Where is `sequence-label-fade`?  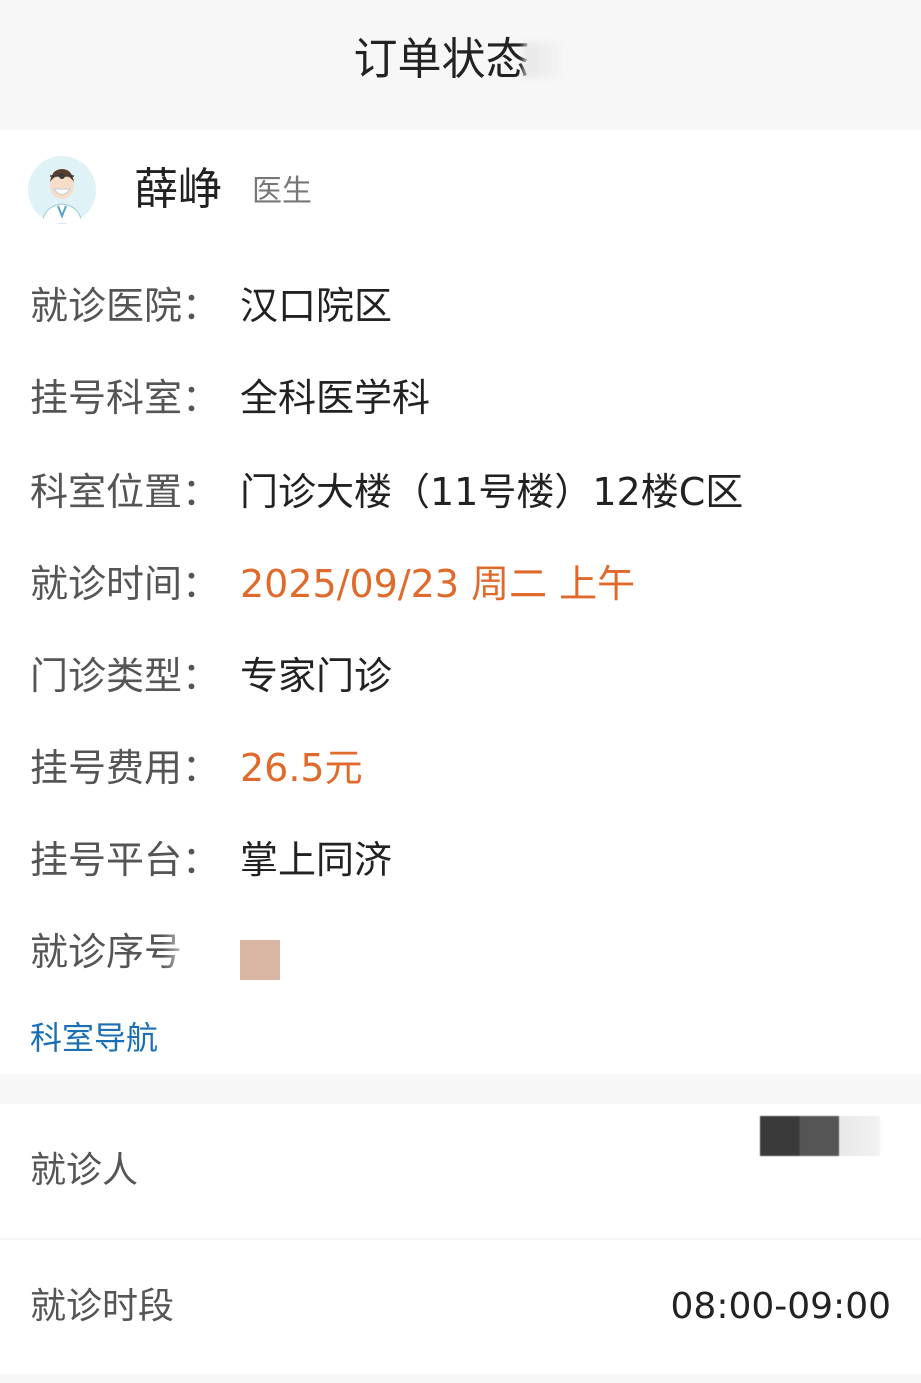 sequence-label-fade is located at coordinates (177, 951).